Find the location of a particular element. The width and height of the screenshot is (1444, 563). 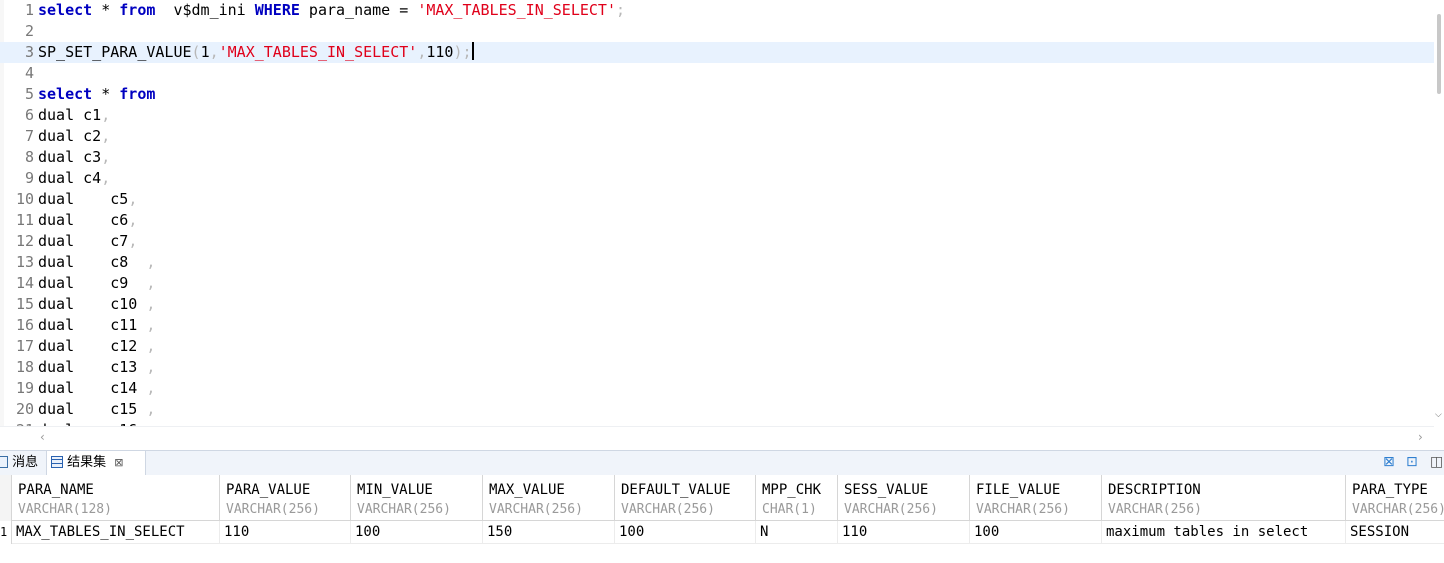

column-name: PARA_NAME is located at coordinates (56, 490).